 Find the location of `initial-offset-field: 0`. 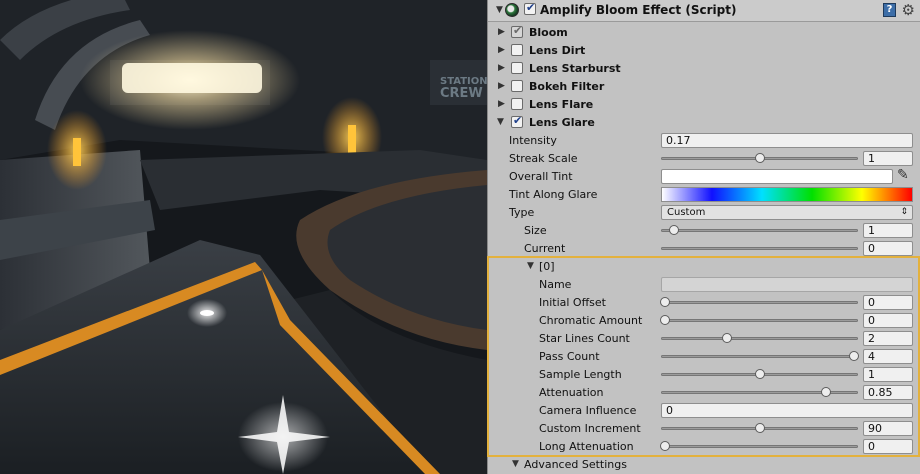

initial-offset-field: 0 is located at coordinates (888, 302).